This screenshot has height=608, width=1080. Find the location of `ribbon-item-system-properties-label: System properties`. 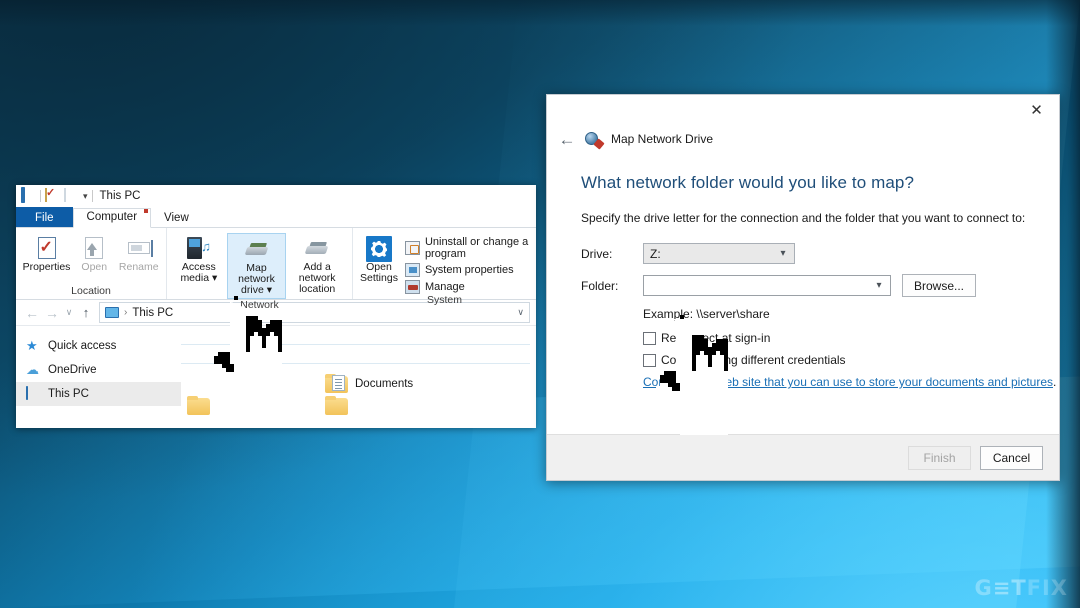

ribbon-item-system-properties-label: System properties is located at coordinates (469, 270).